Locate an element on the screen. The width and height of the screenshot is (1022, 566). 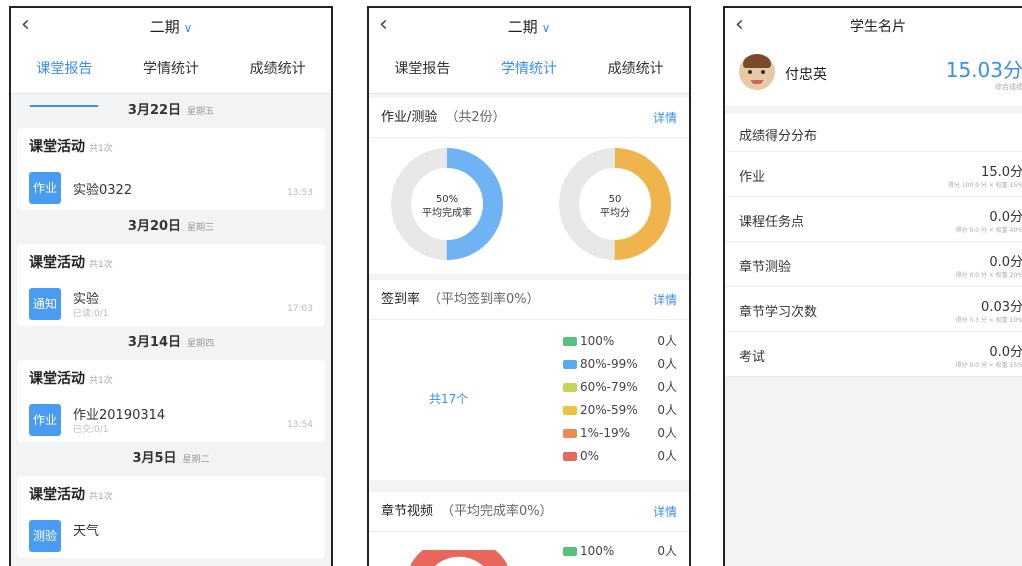
total-score-caption: 综合成绩 is located at coordinates (1008, 87).